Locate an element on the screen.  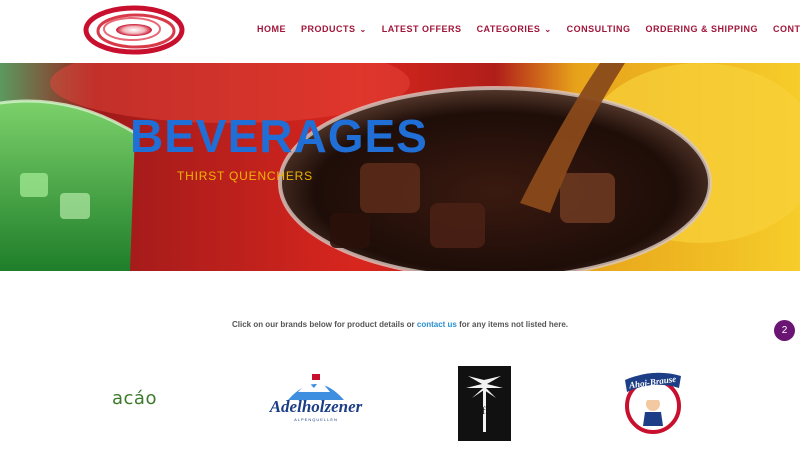
adelholzener-subline: ALPENQUELLEN is located at coordinates (316, 419).